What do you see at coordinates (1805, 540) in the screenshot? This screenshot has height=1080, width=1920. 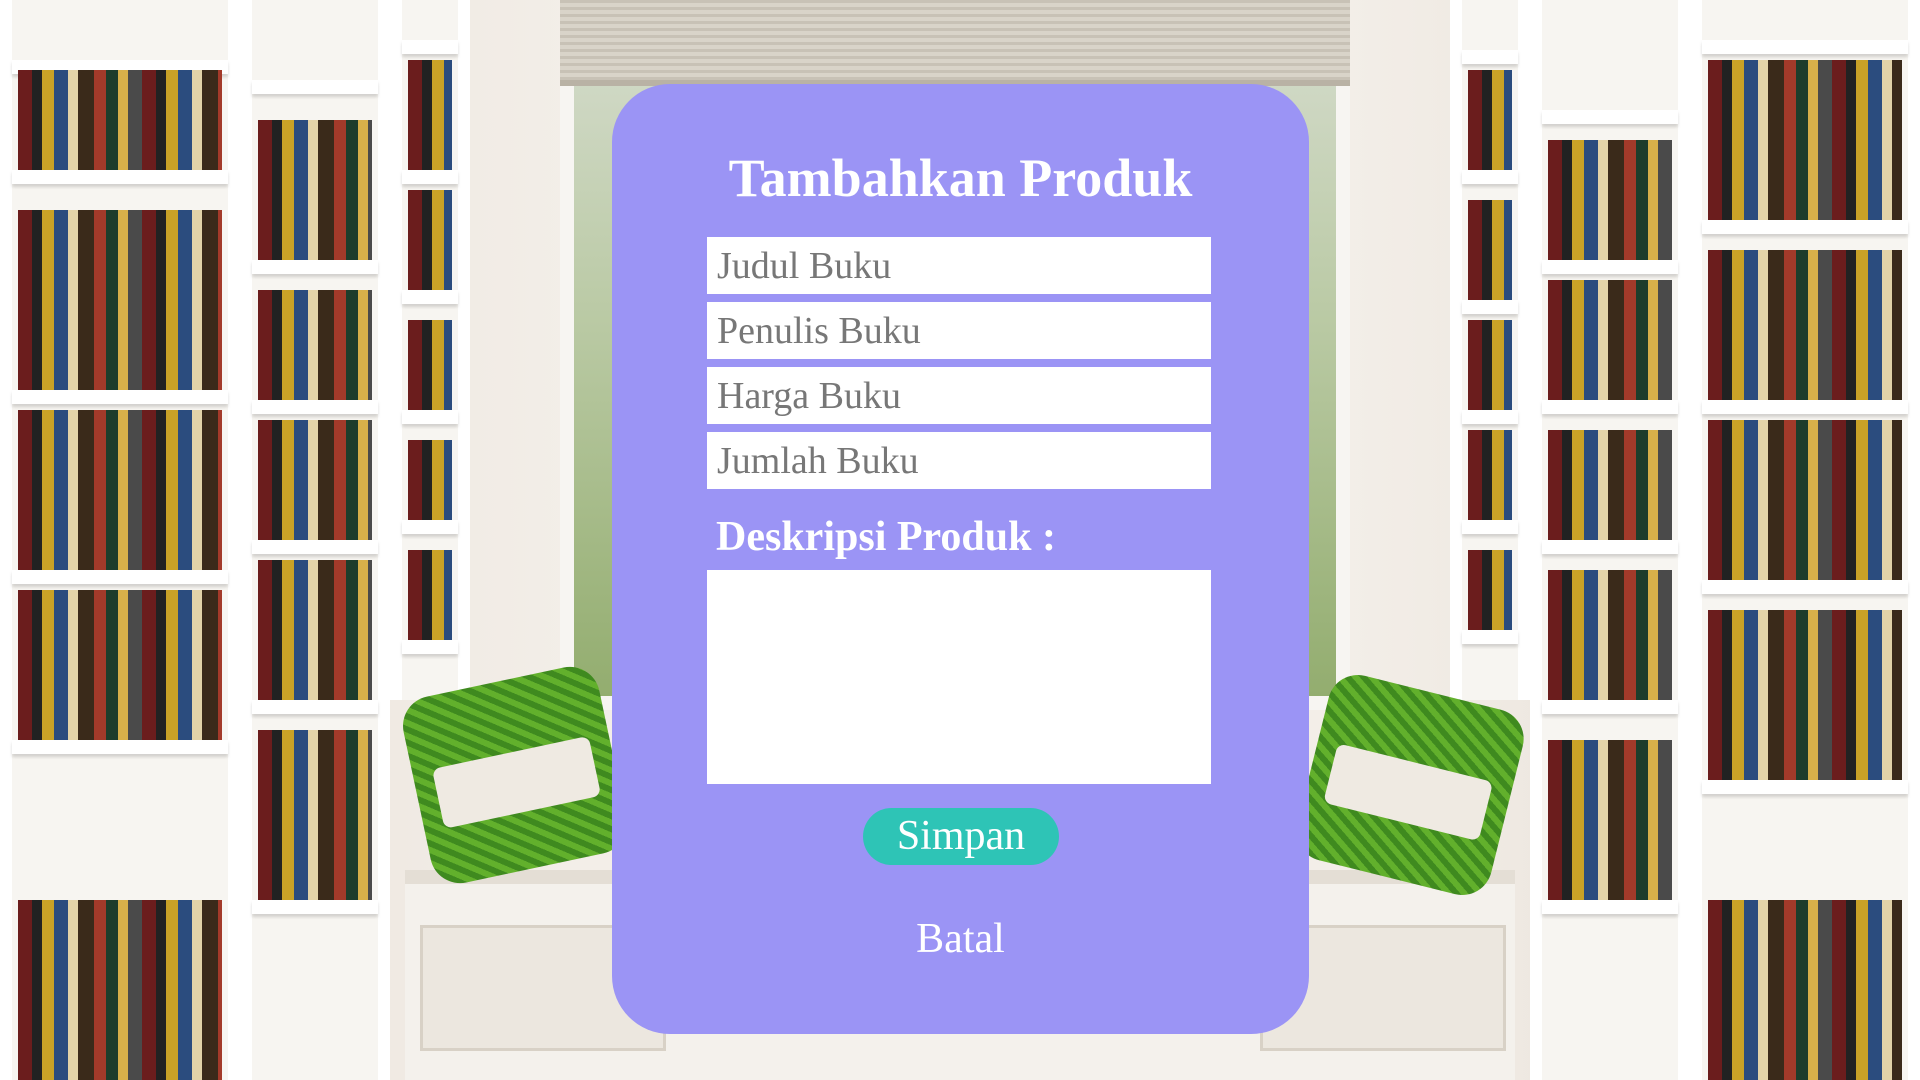 I see `background-bookshelf-right` at bounding box center [1805, 540].